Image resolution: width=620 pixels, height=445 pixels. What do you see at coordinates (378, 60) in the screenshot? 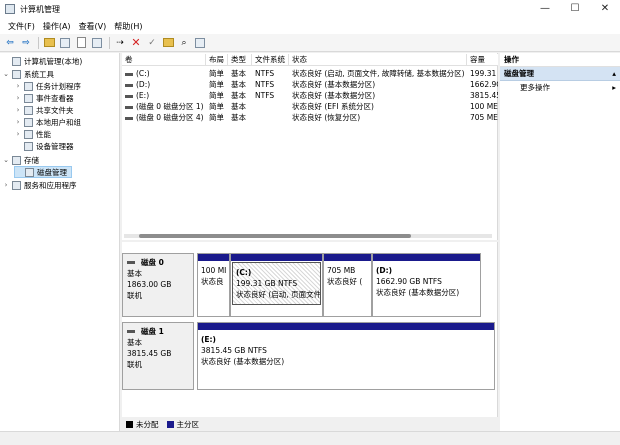
I see `column-header-status: 状态` at bounding box center [378, 60].